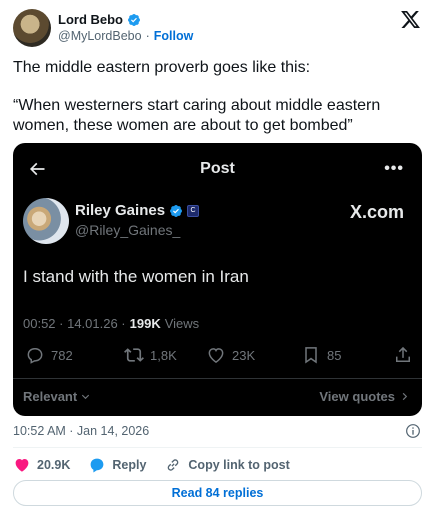 Image resolution: width=435 pixels, height=518 pixels. What do you see at coordinates (217, 447) in the screenshot?
I see `footer-divider` at bounding box center [217, 447].